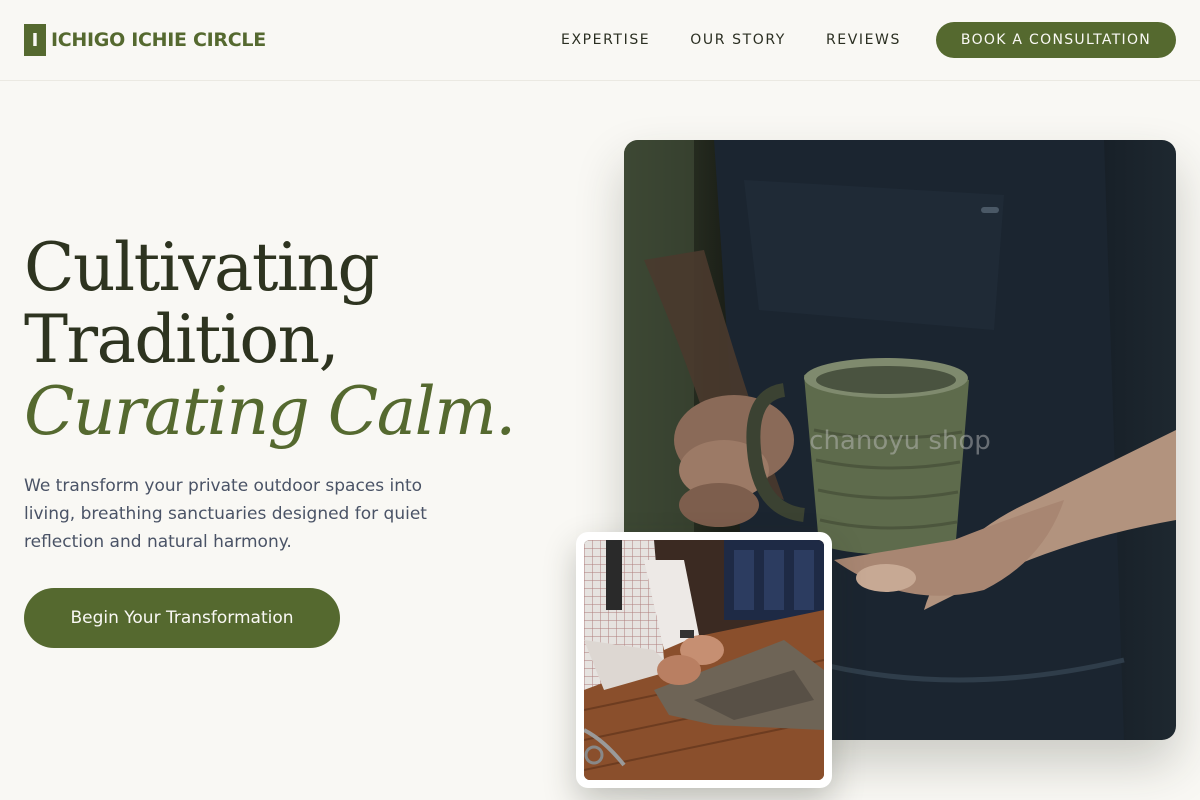 The width and height of the screenshot is (1200, 800). I want to click on hero-heading-accent: Curating Calm., so click(270, 411).